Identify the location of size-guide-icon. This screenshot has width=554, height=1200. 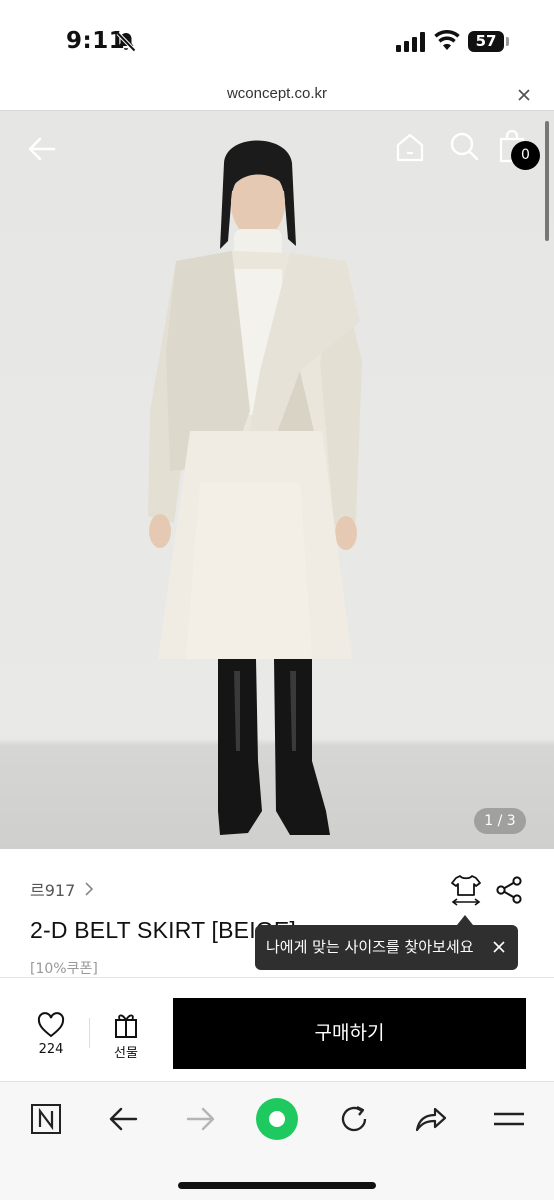
(466, 890).